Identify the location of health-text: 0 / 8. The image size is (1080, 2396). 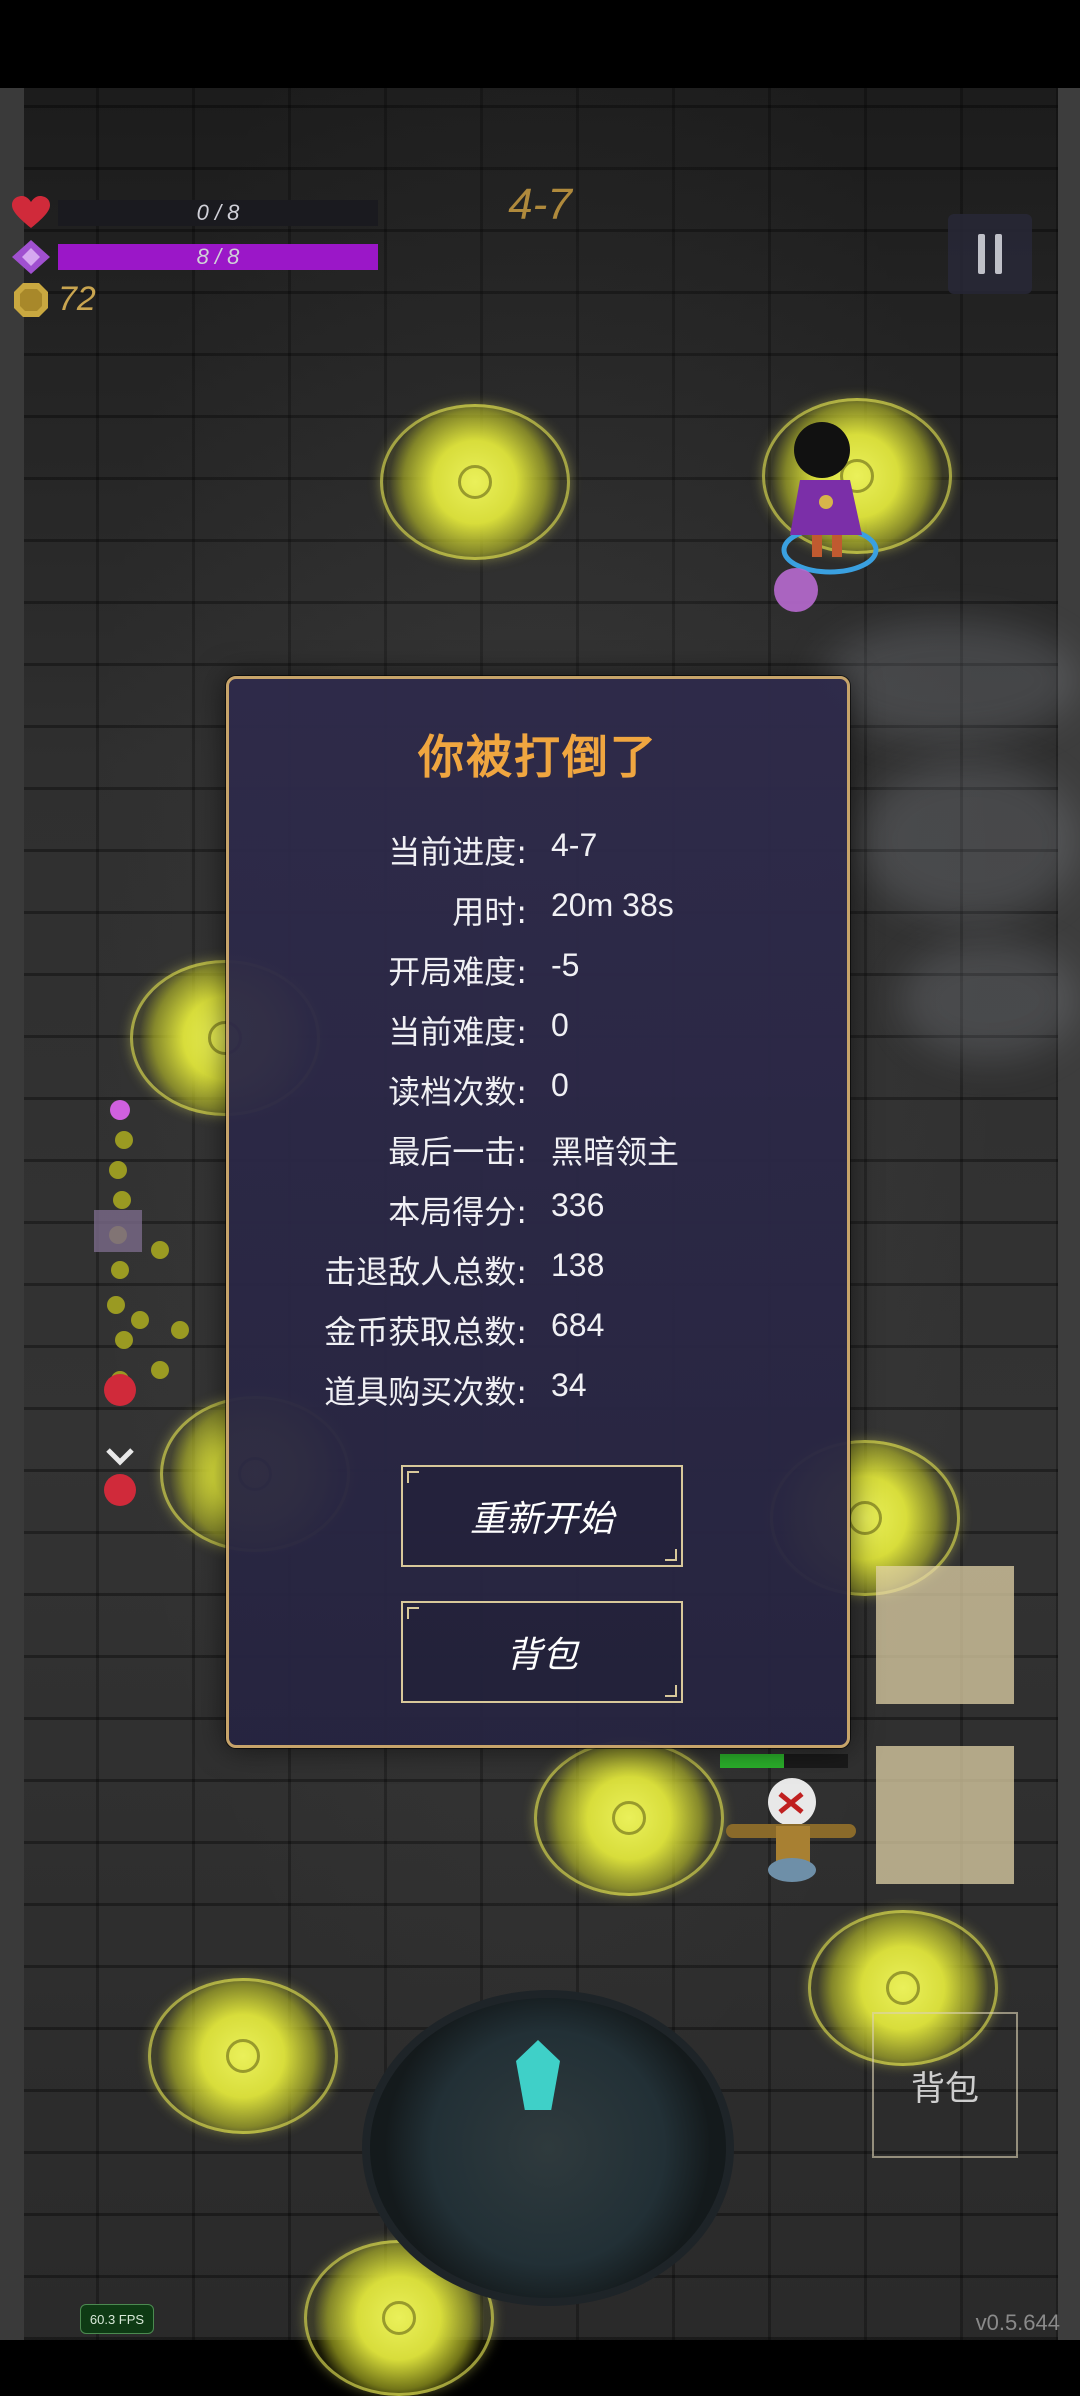
(218, 212).